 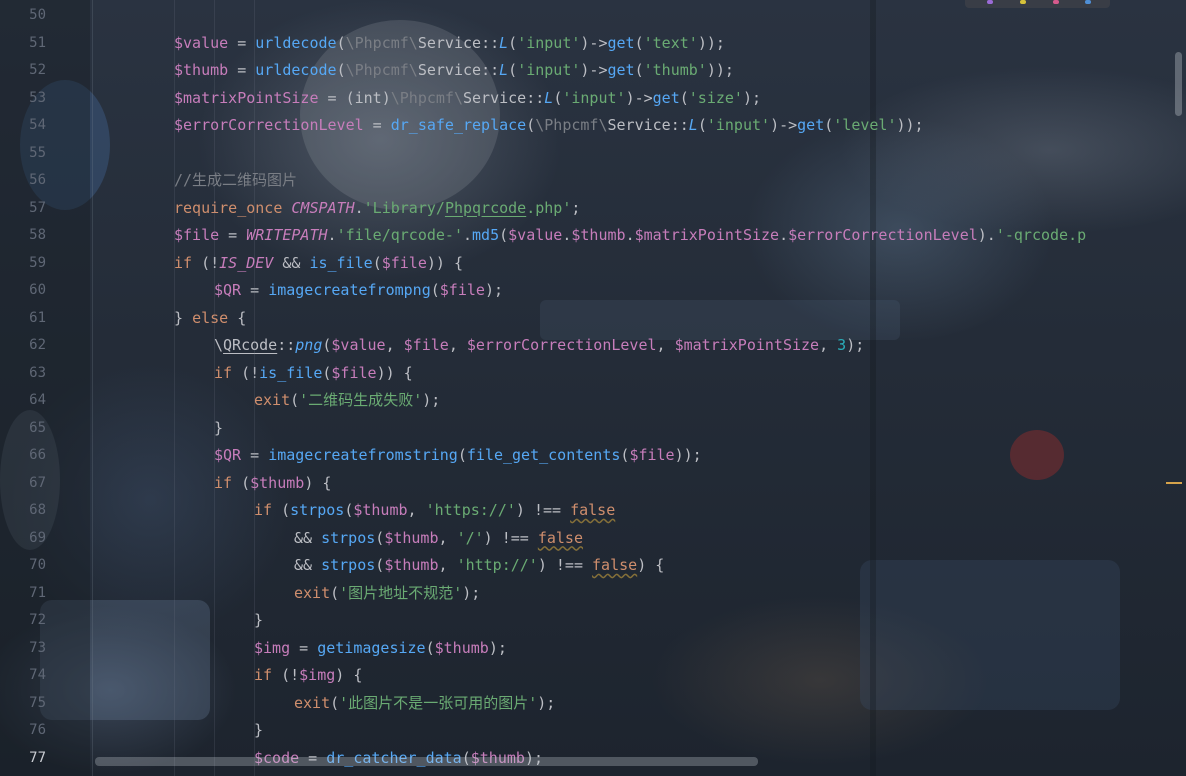 What do you see at coordinates (387, 594) in the screenshot?
I see `code-line: exit('图片地址不规范');` at bounding box center [387, 594].